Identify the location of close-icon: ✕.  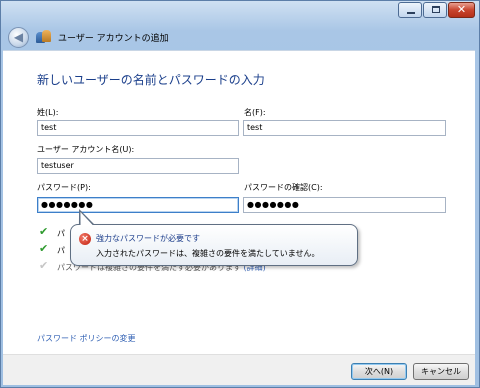
(461, 9).